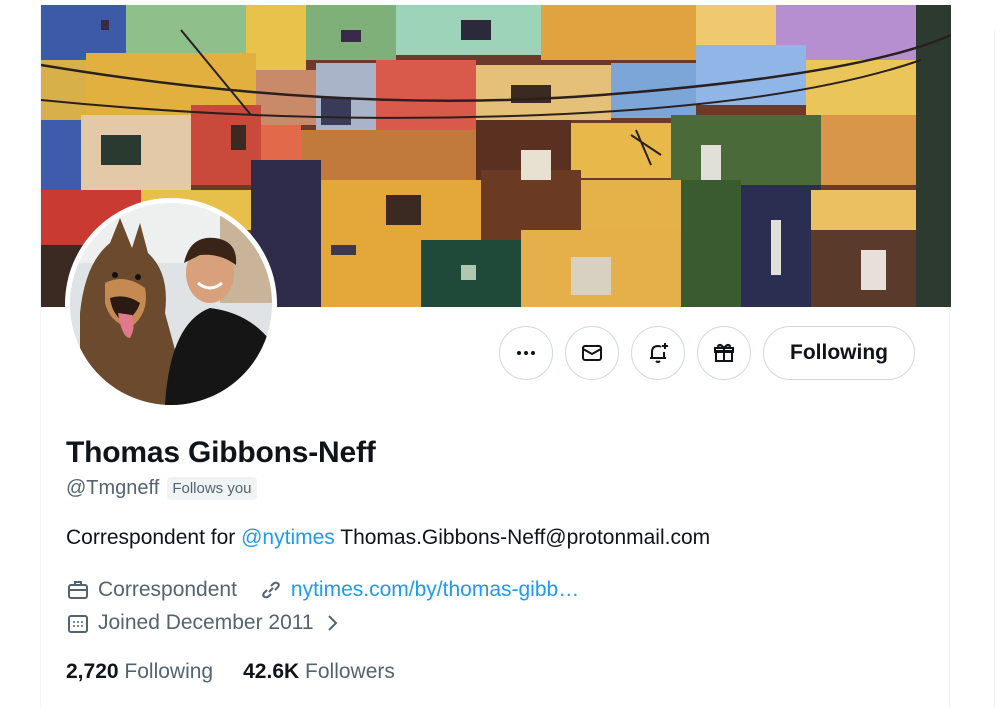 The height and width of the screenshot is (707, 1000). I want to click on avatar-photo, so click(171, 304).